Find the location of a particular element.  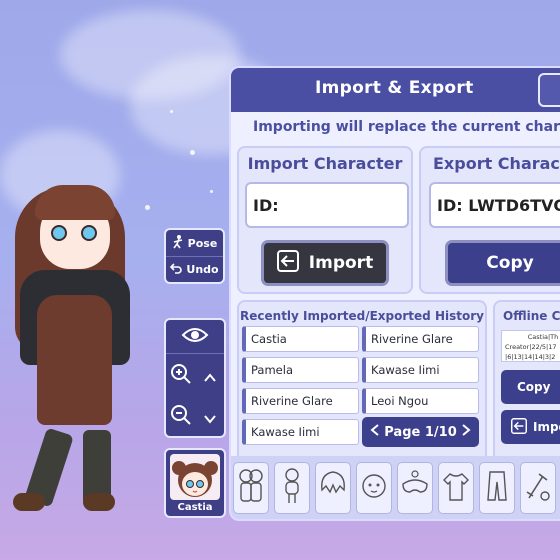

export-title: Export Charact is located at coordinates (496, 163).